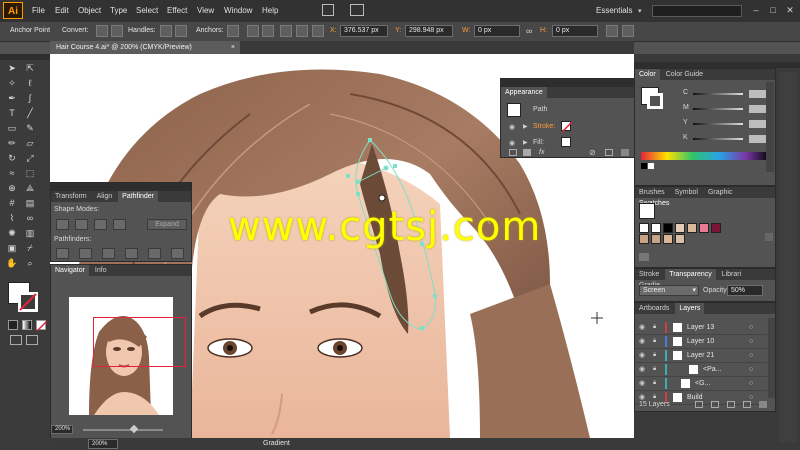 Image resolution: width=800 pixels, height=450 pixels. I want to click on tab-layers: Layers, so click(690, 308).